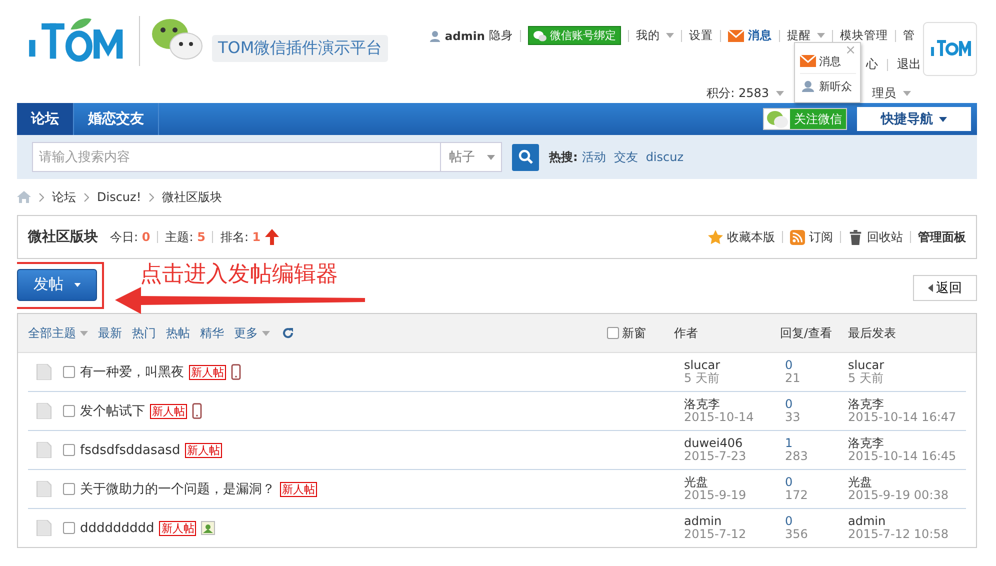 The height and width of the screenshot is (566, 996). Describe the element at coordinates (732, 443) in the screenshot. I see `author-name: duwei406` at that location.